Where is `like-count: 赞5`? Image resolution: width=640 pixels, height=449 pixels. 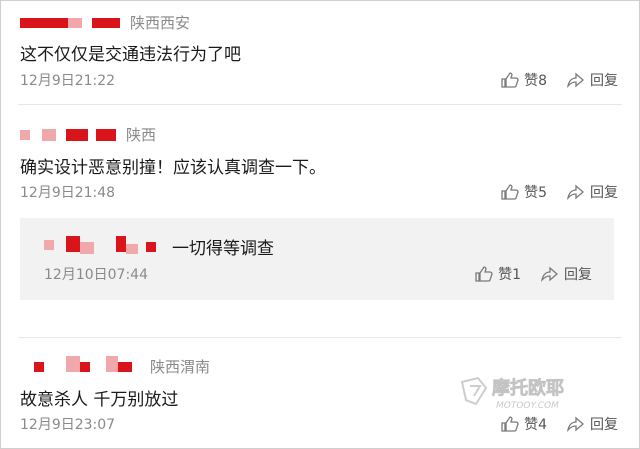
like-count: 赞5 is located at coordinates (535, 193).